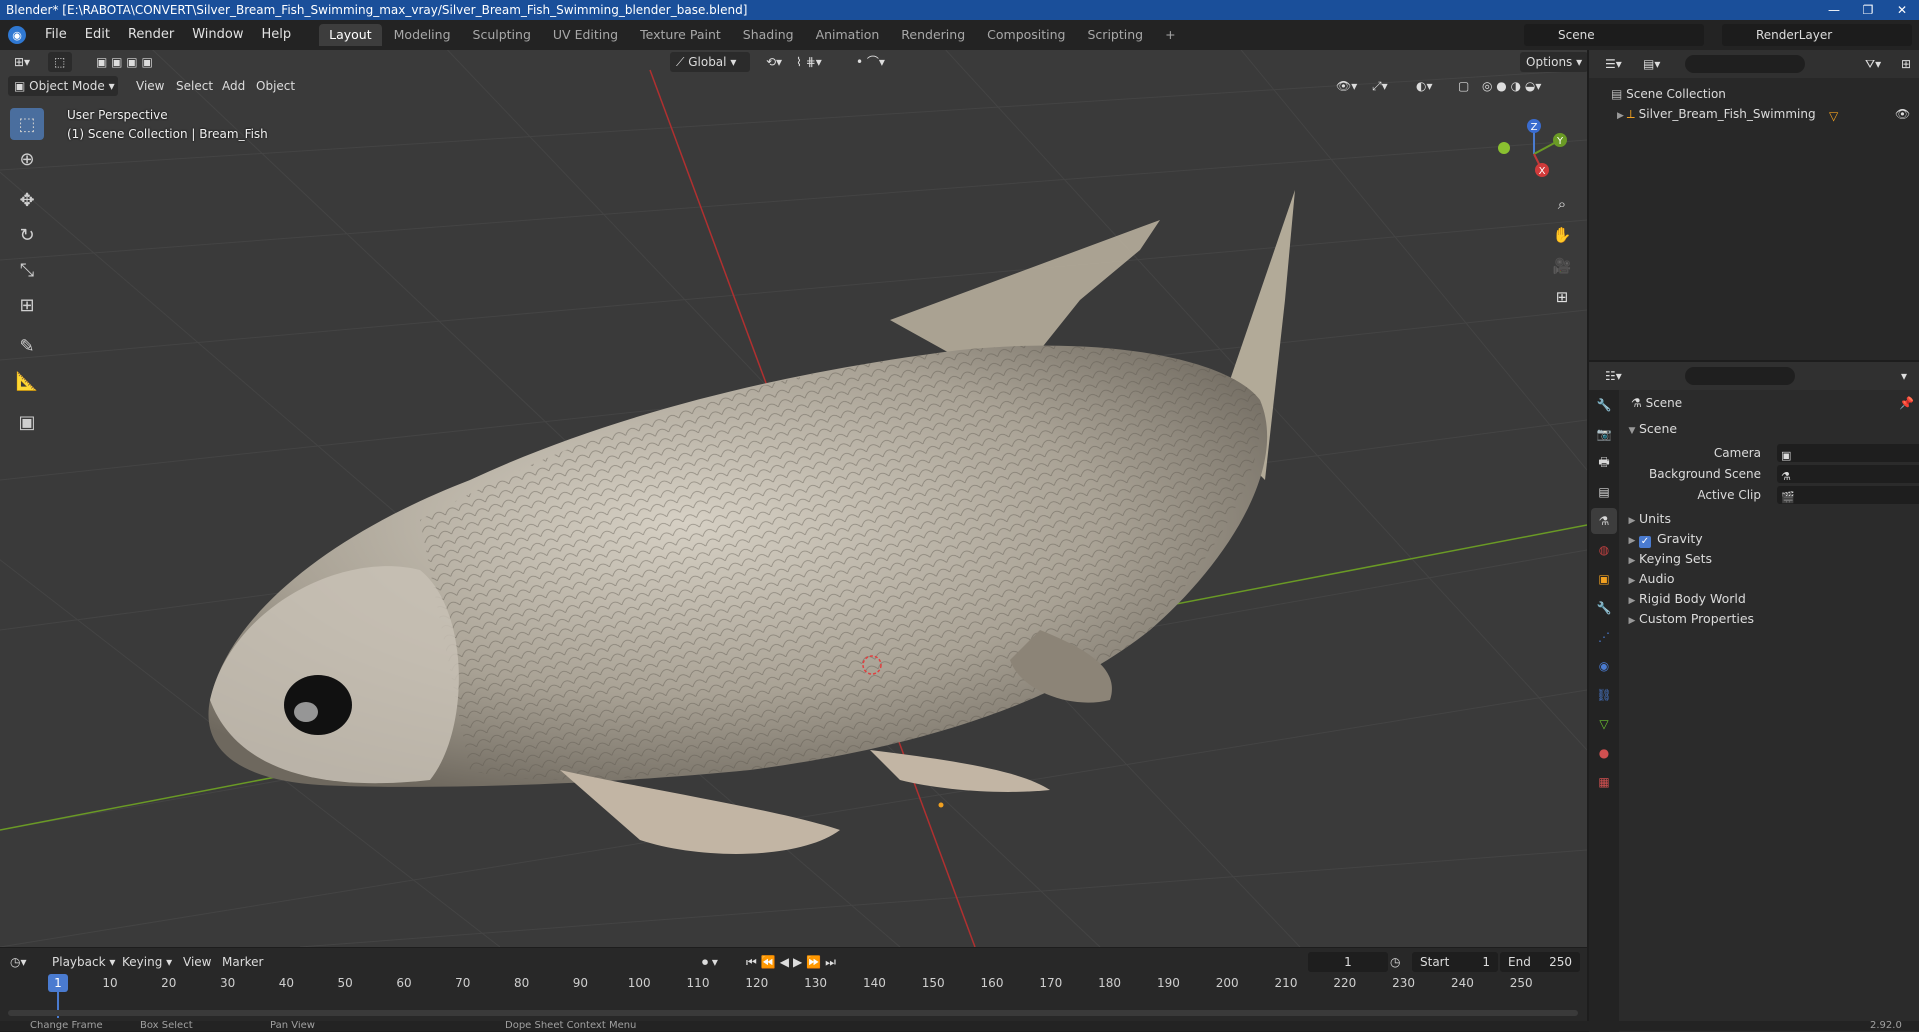 This screenshot has height=1032, width=1919. I want to click on world-tab-icon: ◍, so click(1604, 550).